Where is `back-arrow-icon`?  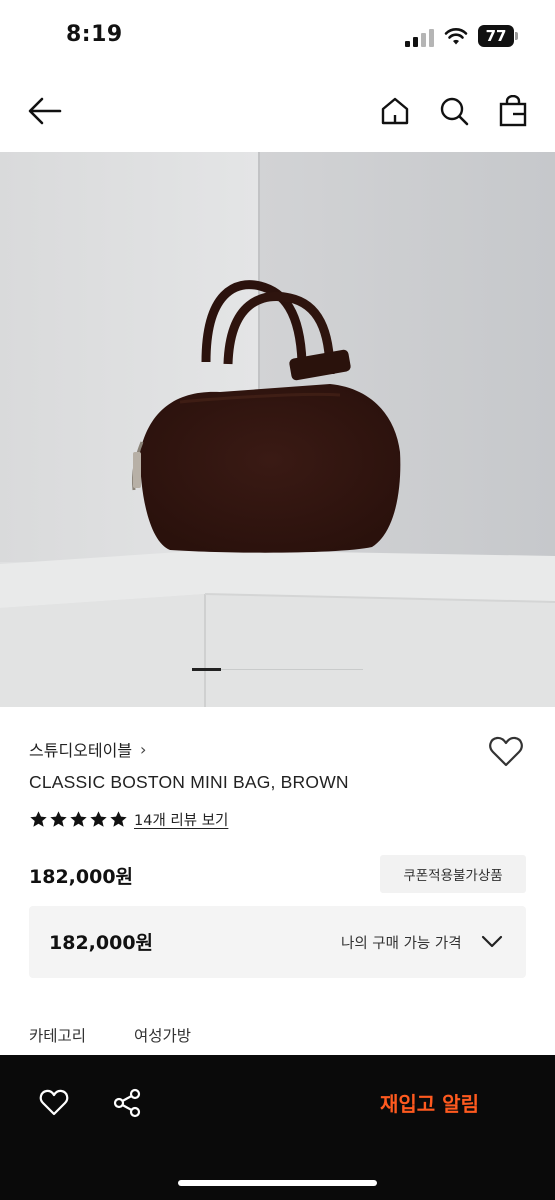
back-arrow-icon is located at coordinates (45, 111).